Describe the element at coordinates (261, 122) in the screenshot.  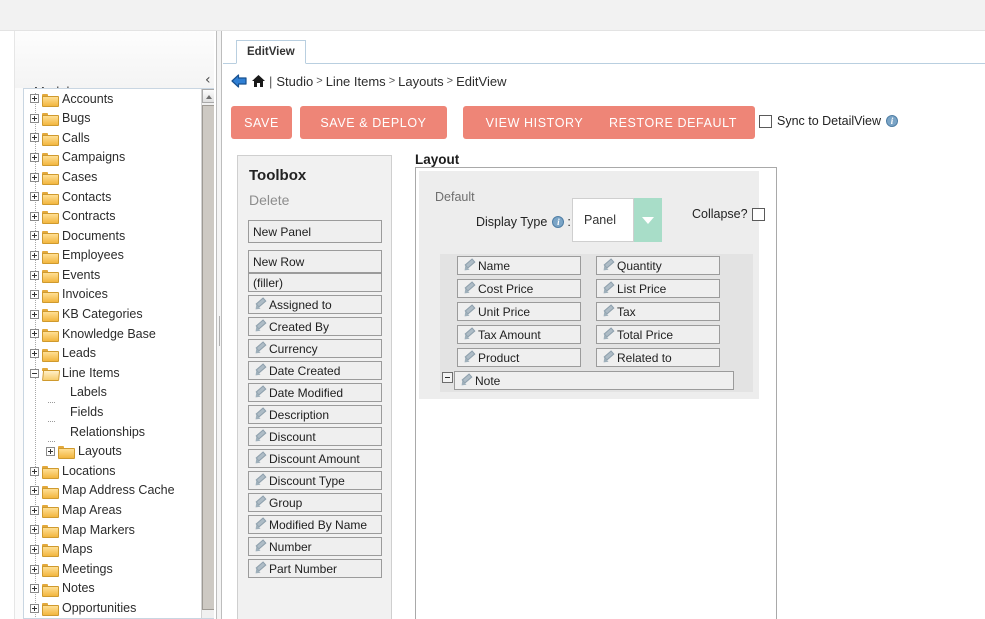
I see `save-button: SAVE` at that location.